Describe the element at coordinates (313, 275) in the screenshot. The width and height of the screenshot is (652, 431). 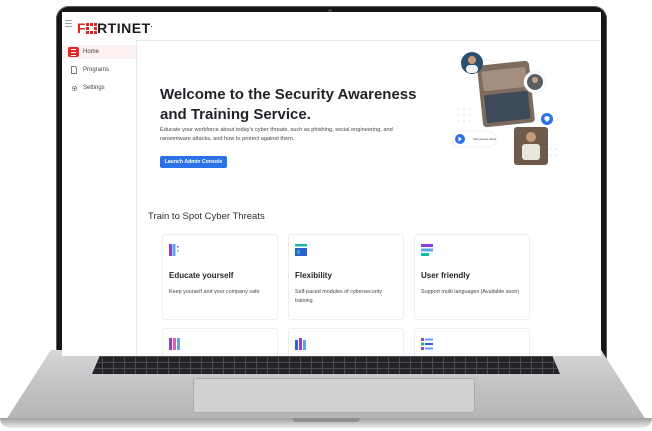
I see `card-title: Flexibility` at that location.